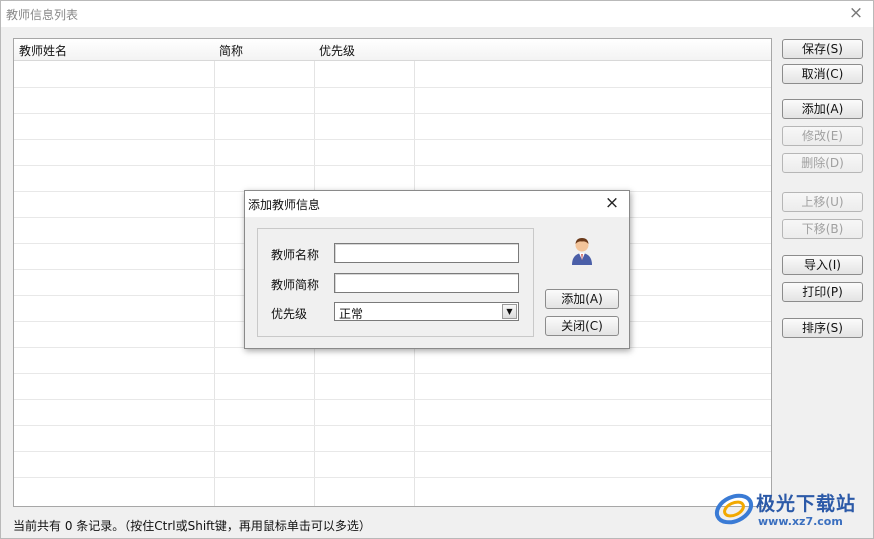 This screenshot has width=874, height=539. I want to click on priority-label: 优先级, so click(289, 314).